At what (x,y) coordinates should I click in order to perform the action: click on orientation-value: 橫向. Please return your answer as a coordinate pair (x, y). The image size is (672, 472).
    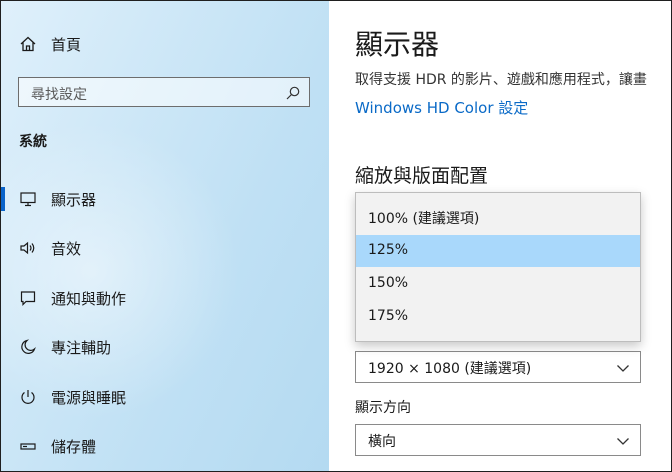
    Looking at the image, I should click on (382, 442).